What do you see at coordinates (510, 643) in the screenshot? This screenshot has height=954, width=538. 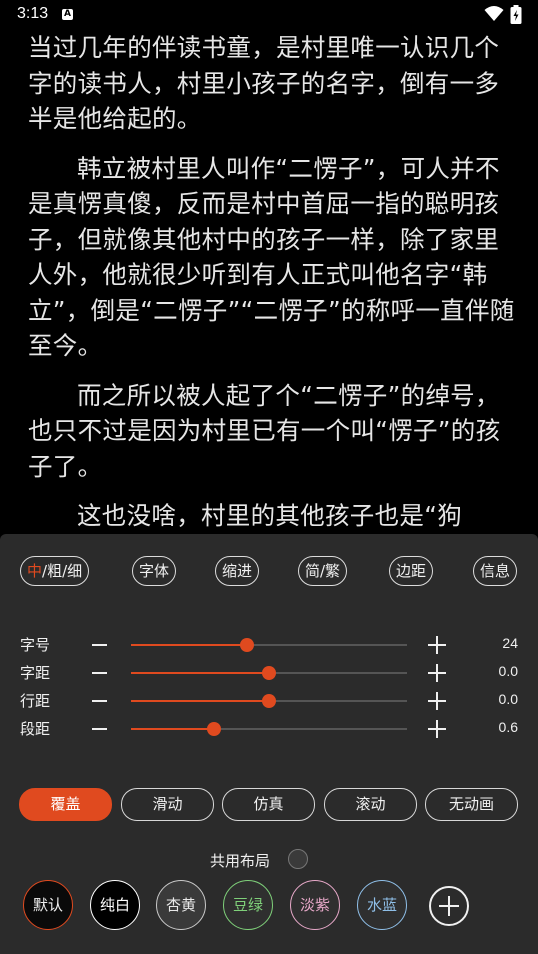 I see `slider-value: 24` at bounding box center [510, 643].